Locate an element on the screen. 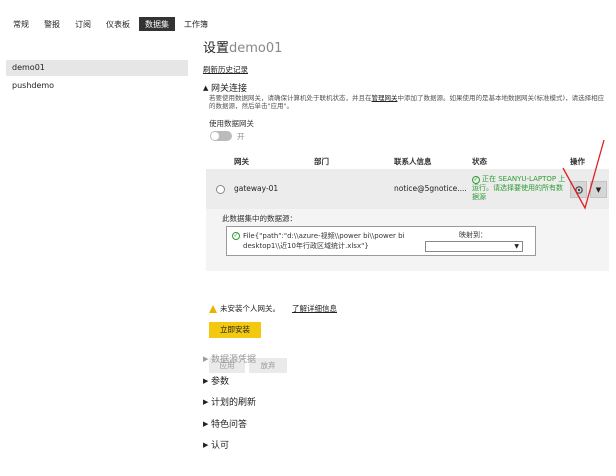 The height and width of the screenshot is (476, 616). column-header-gateway: 网关 is located at coordinates (241, 161).